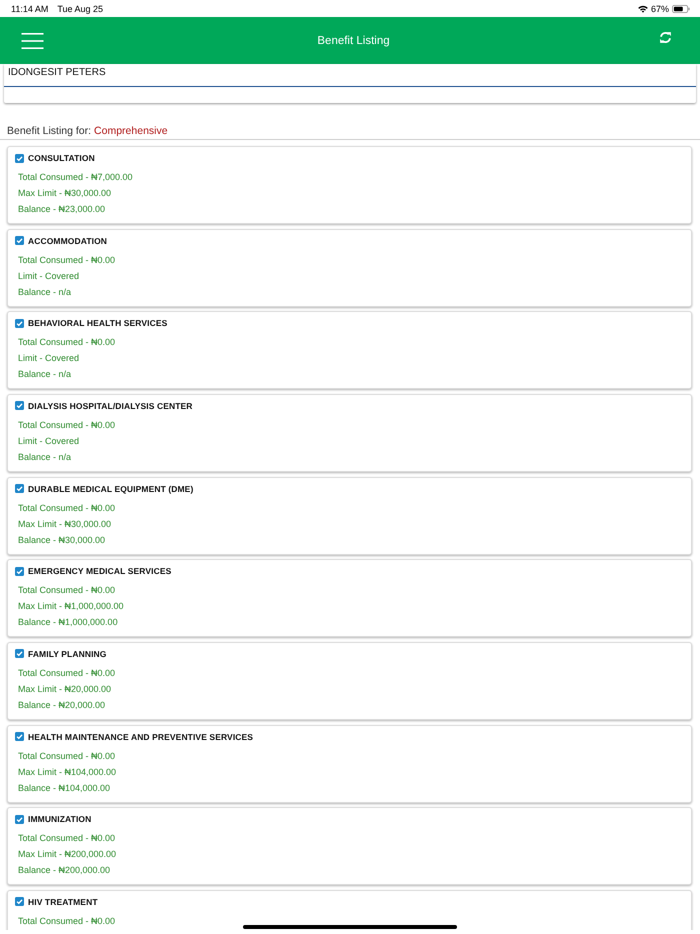  Describe the element at coordinates (64, 871) in the screenshot. I see `benefit-detail: Balance - ₦200,000.00` at that location.